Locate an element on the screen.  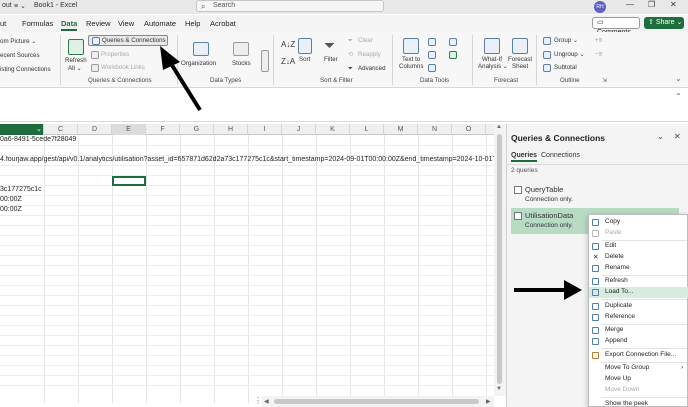
remove-duplicates-icon is located at coordinates (432, 55).